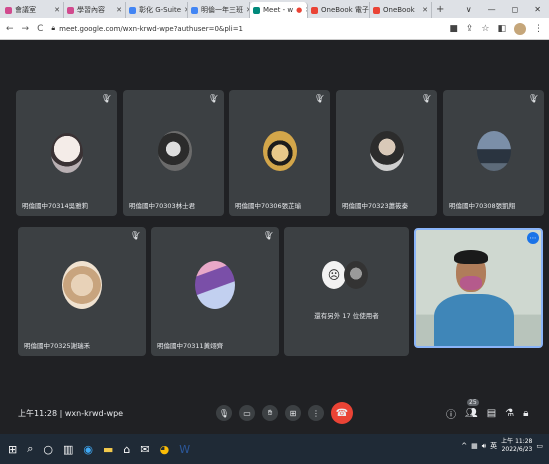  Describe the element at coordinates (346, 316) in the screenshot. I see `others-label: 還有另外 17 位使用者` at that location.